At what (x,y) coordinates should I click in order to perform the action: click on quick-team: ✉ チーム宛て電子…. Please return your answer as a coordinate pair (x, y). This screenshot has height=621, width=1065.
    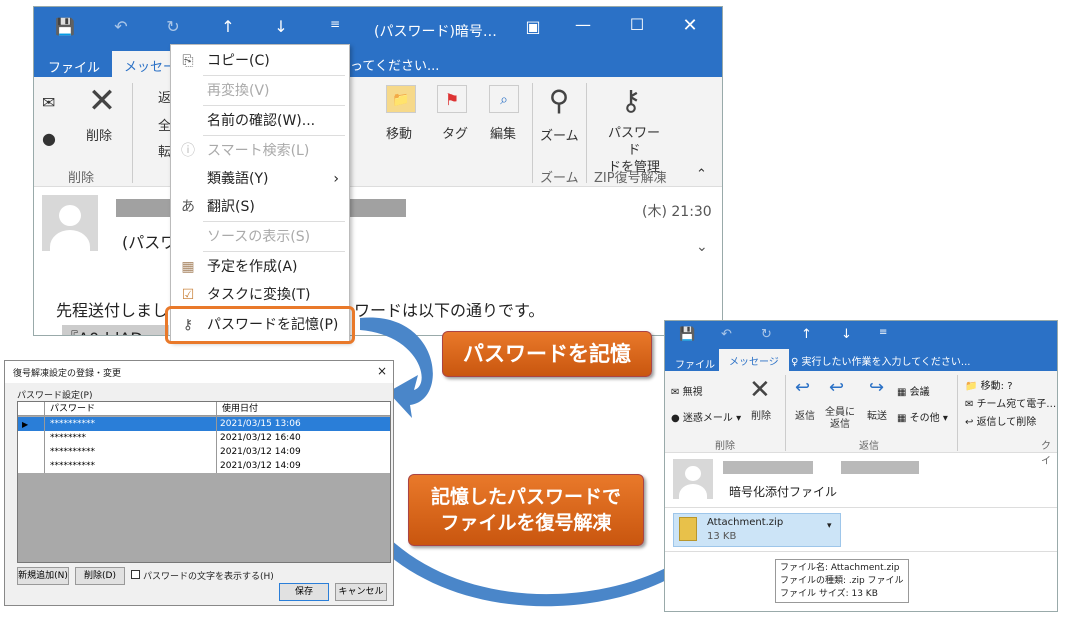
    Looking at the image, I should click on (1010, 402).